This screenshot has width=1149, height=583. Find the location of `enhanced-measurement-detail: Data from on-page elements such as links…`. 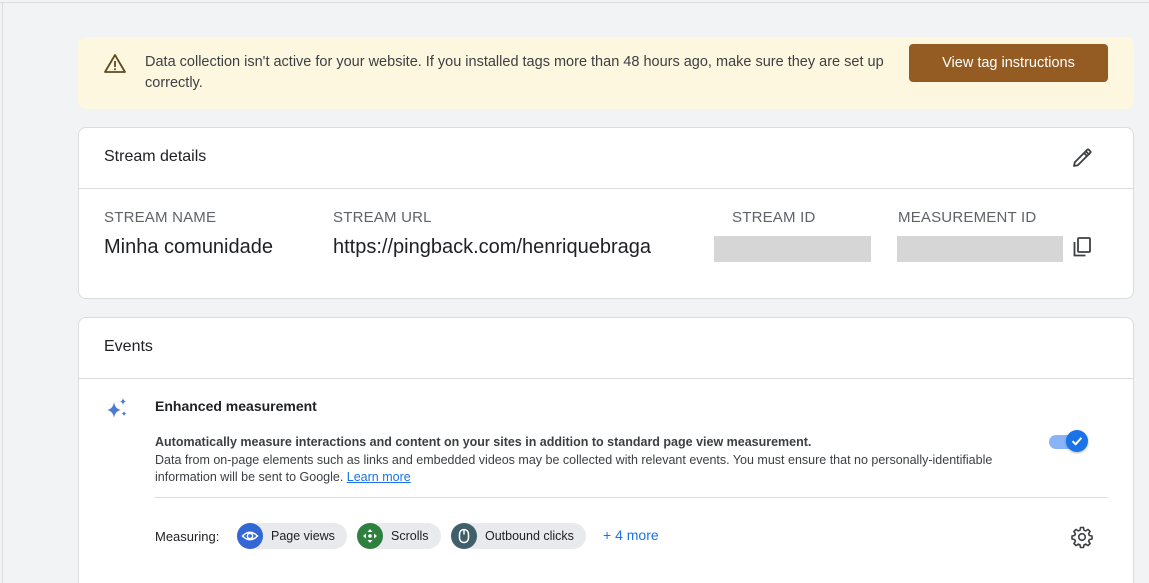

enhanced-measurement-detail: Data from on-page elements such as links… is located at coordinates (574, 468).